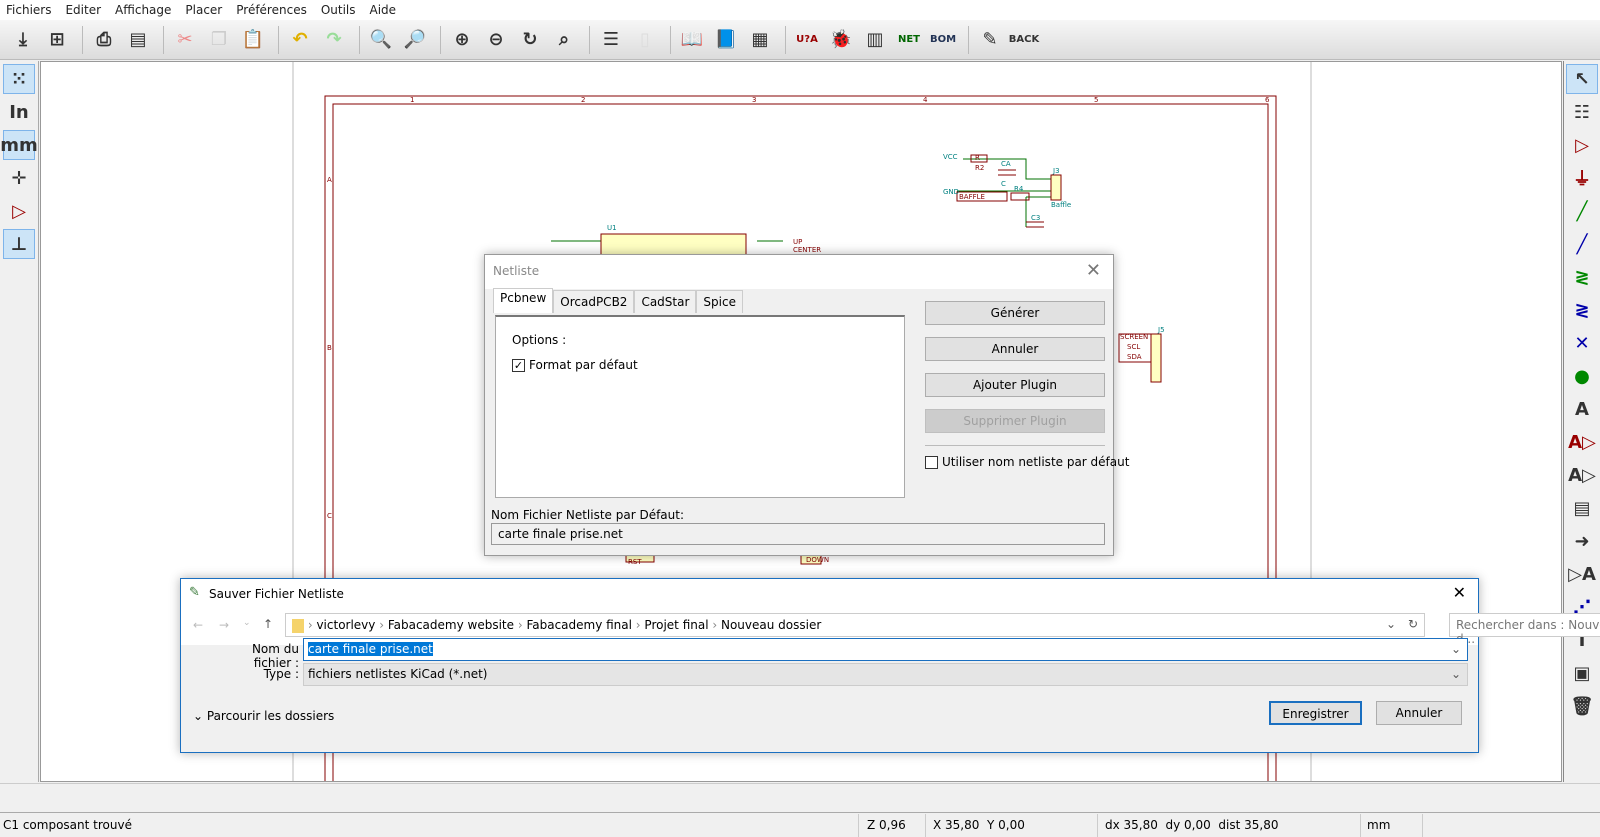 This screenshot has height=837, width=1600. What do you see at coordinates (19, 112) in the screenshot?
I see `units-inch-button: In` at bounding box center [19, 112].